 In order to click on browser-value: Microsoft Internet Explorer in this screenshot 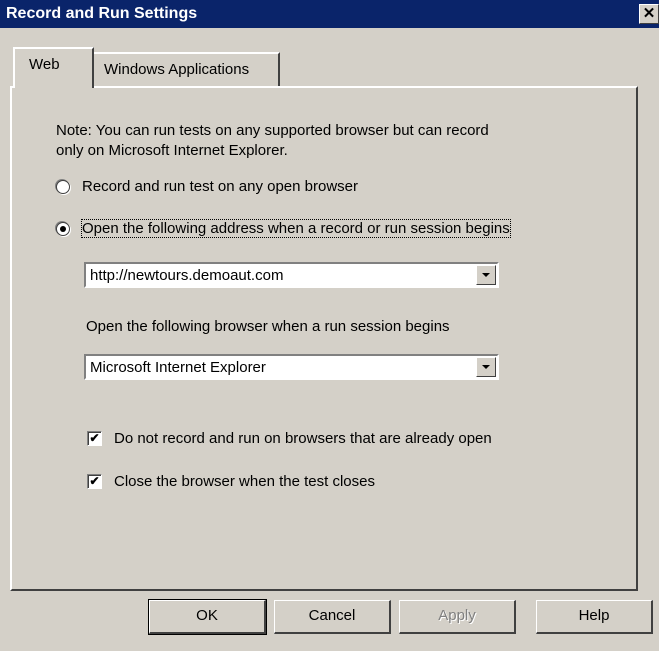, I will do `click(178, 367)`.